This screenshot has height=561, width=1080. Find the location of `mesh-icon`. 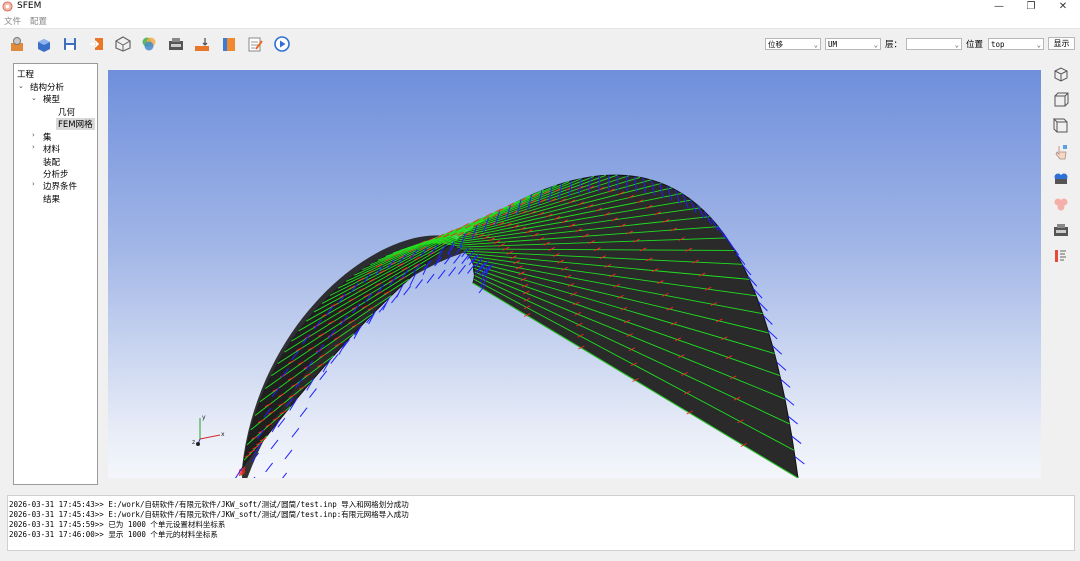

mesh-icon is located at coordinates (176, 44).